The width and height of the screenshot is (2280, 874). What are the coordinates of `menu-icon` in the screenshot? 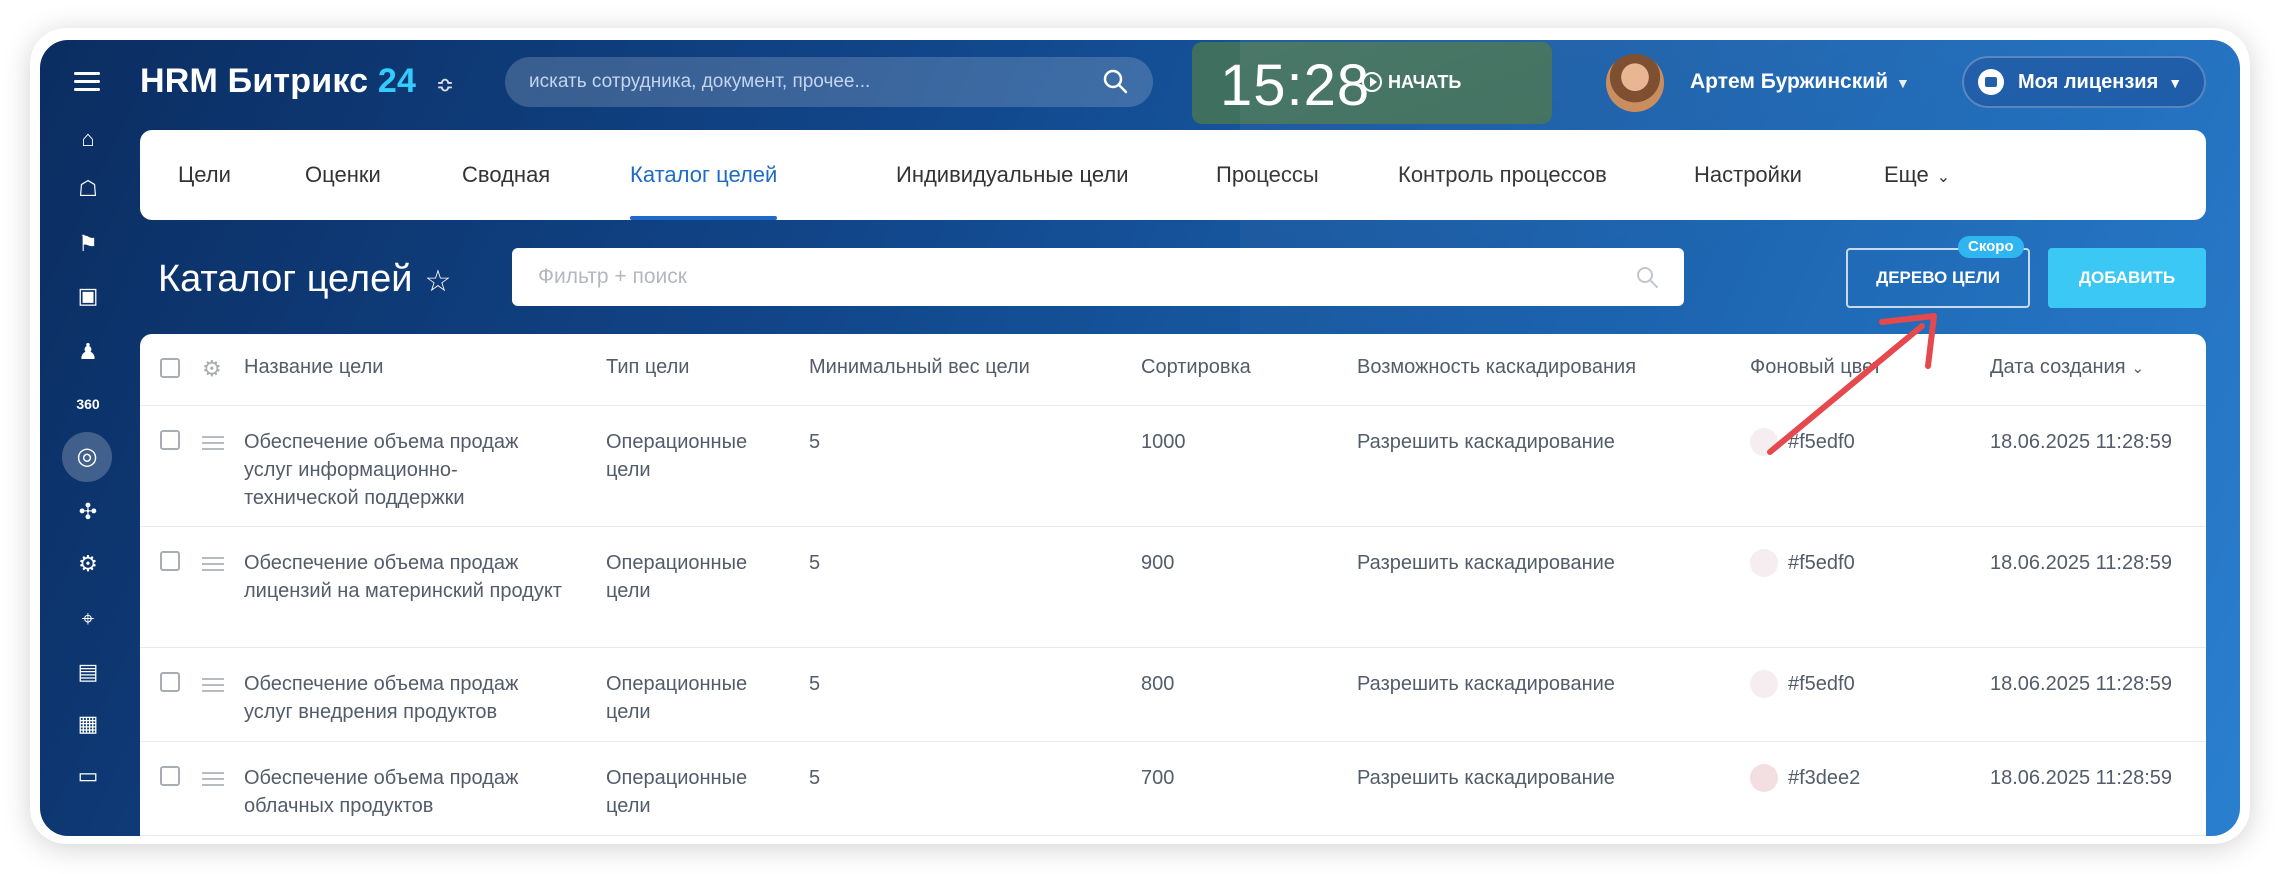 It's located at (87, 82).